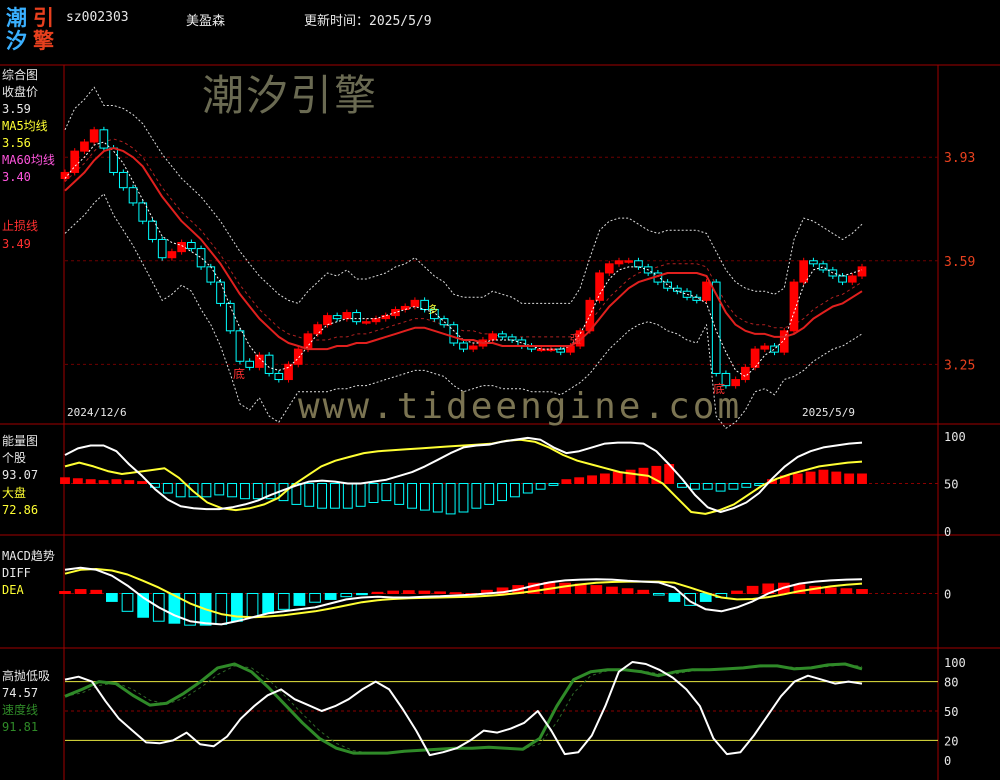 Image resolution: width=1000 pixels, height=780 pixels. Describe the element at coordinates (947, 761) in the screenshot. I see `absorb-axis-tick: 0` at that location.